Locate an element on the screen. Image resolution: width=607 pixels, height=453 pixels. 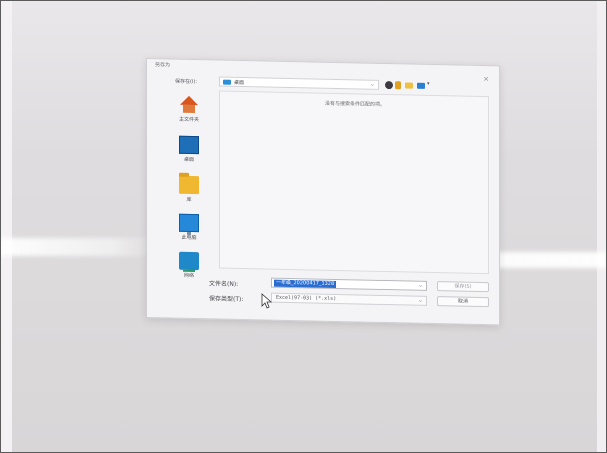
filename-label: 文件名(N): is located at coordinates (224, 284).